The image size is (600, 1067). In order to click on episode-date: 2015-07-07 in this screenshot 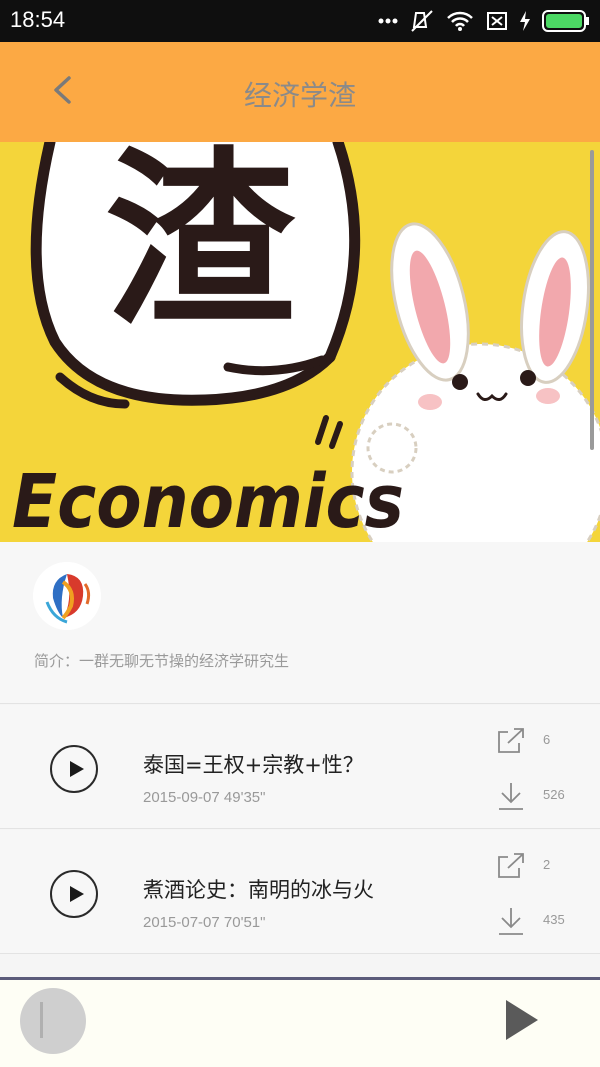, I will do `click(181, 922)`.